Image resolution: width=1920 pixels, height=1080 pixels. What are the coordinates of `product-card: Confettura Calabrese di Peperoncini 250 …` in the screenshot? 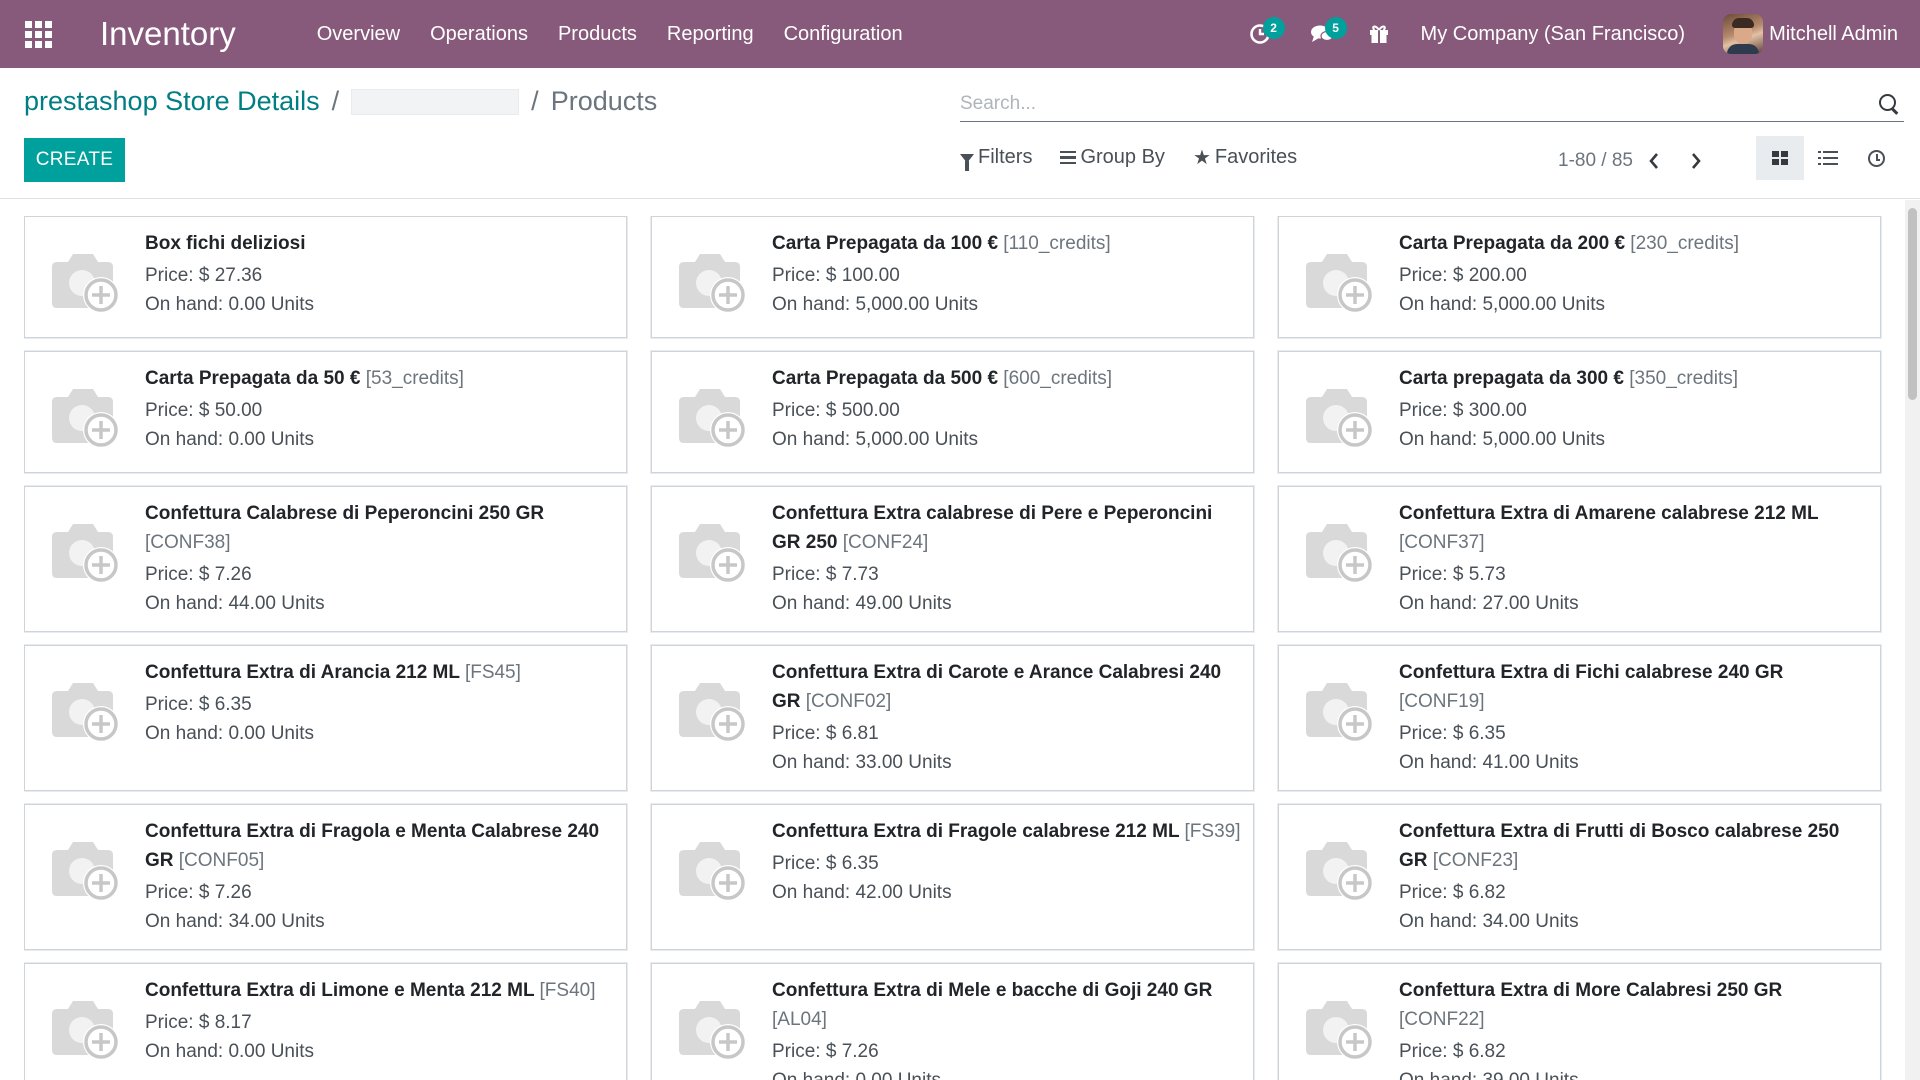 It's located at (325, 559).